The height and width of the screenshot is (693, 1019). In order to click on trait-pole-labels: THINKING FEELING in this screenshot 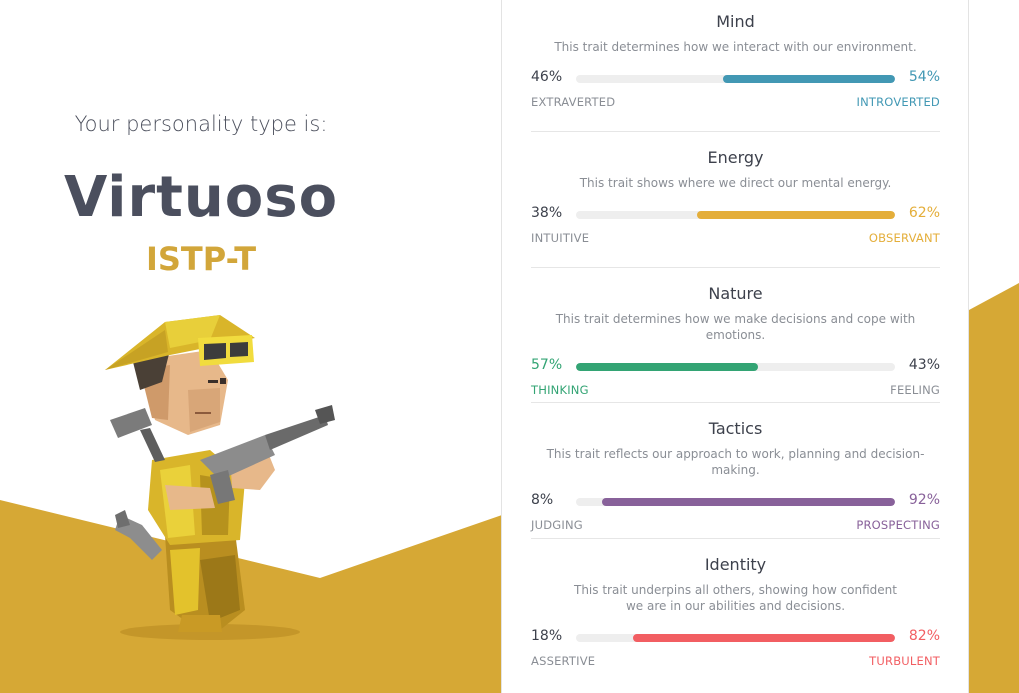, I will do `click(735, 391)`.